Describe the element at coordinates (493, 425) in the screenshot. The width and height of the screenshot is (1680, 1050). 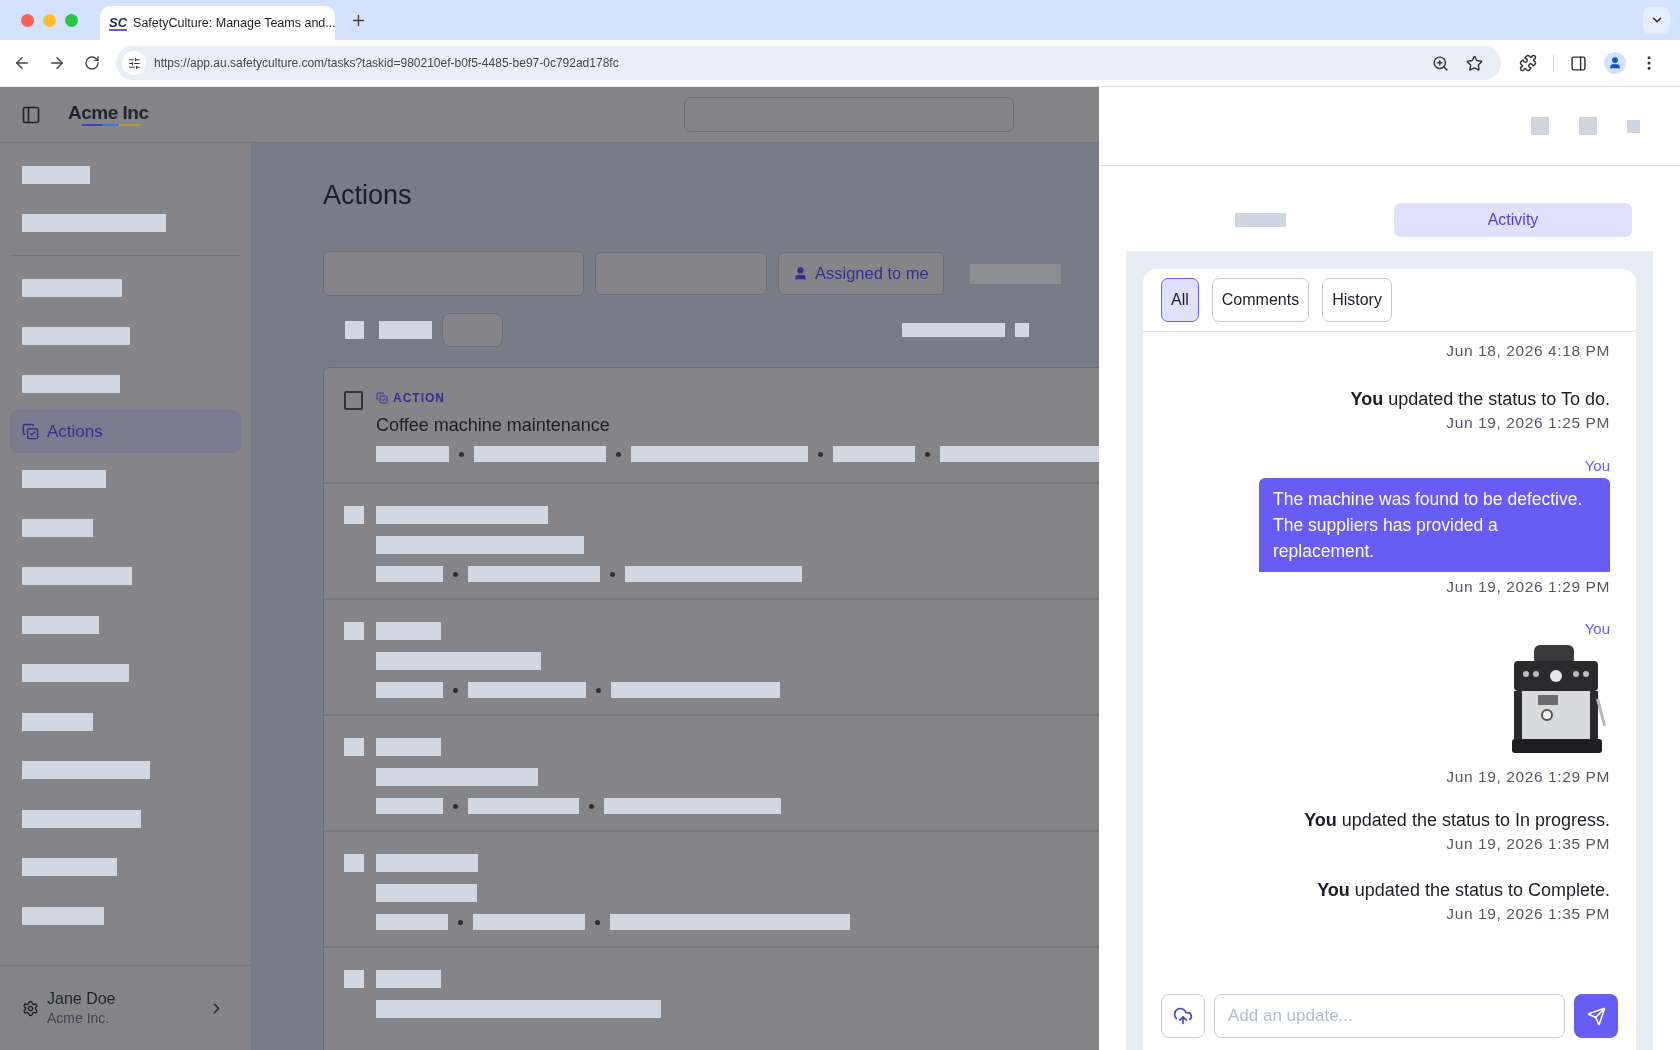
I see `action-title: Coffee machine maintenance` at that location.